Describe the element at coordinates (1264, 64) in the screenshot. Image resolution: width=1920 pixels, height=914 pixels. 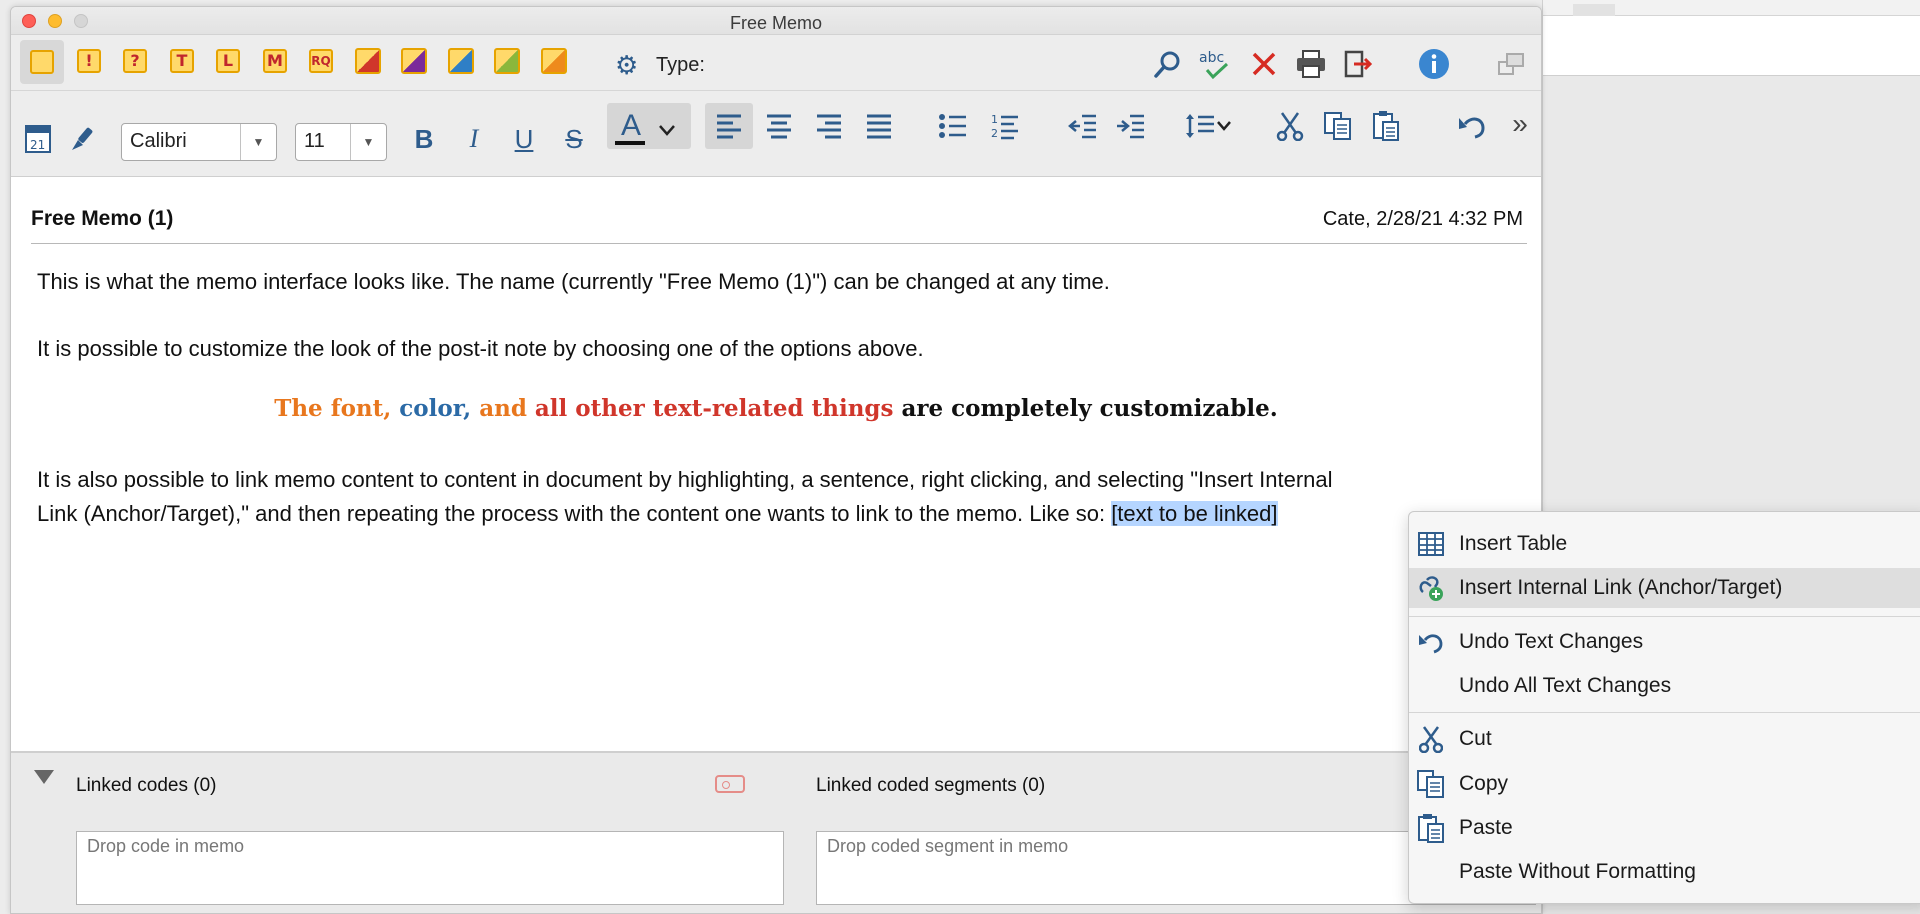
I see `delete-icon` at that location.